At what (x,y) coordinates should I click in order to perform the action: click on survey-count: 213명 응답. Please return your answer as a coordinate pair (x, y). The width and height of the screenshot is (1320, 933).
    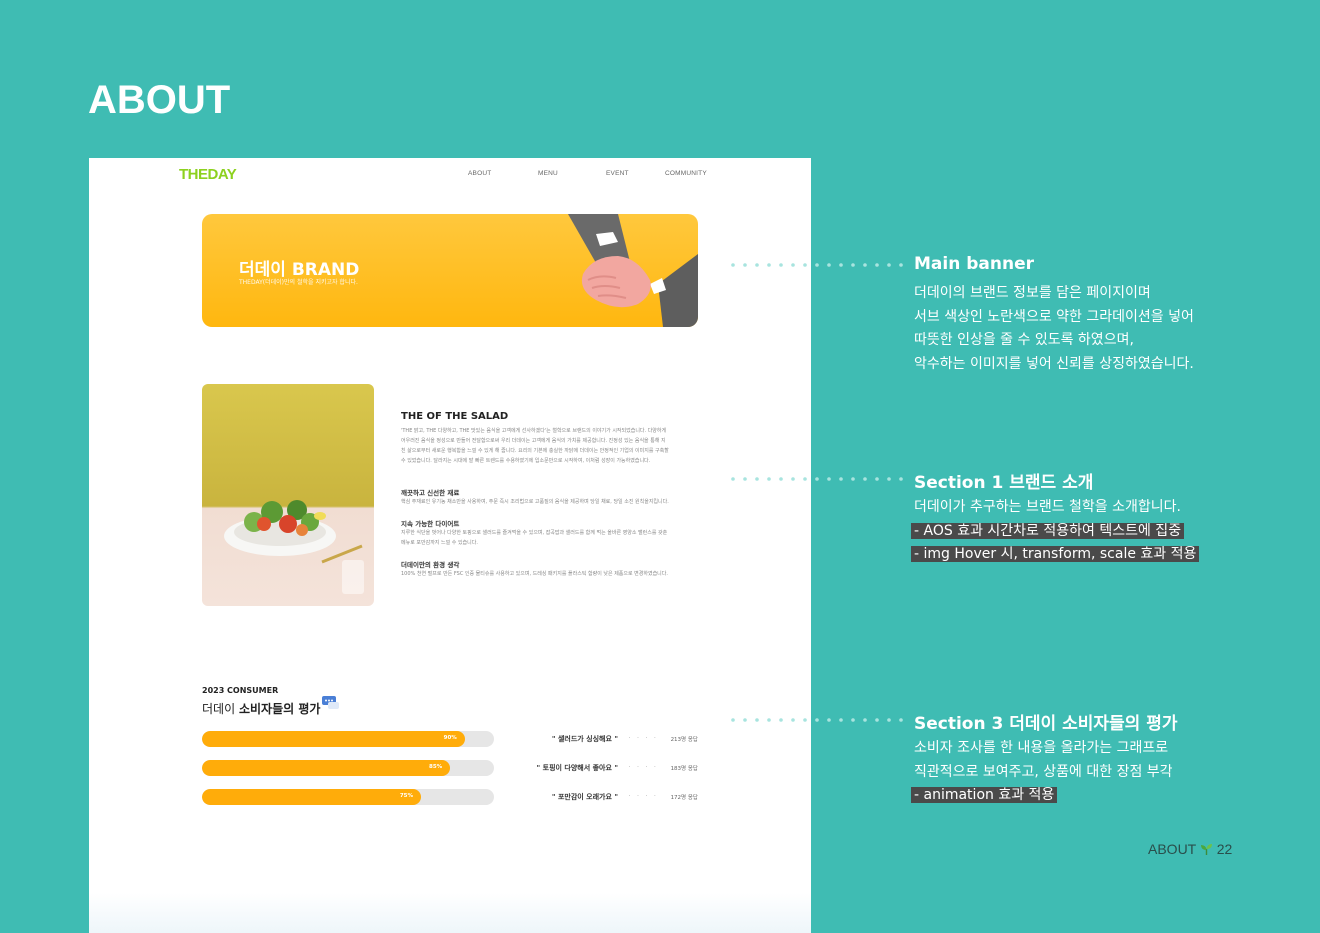
    Looking at the image, I should click on (684, 740).